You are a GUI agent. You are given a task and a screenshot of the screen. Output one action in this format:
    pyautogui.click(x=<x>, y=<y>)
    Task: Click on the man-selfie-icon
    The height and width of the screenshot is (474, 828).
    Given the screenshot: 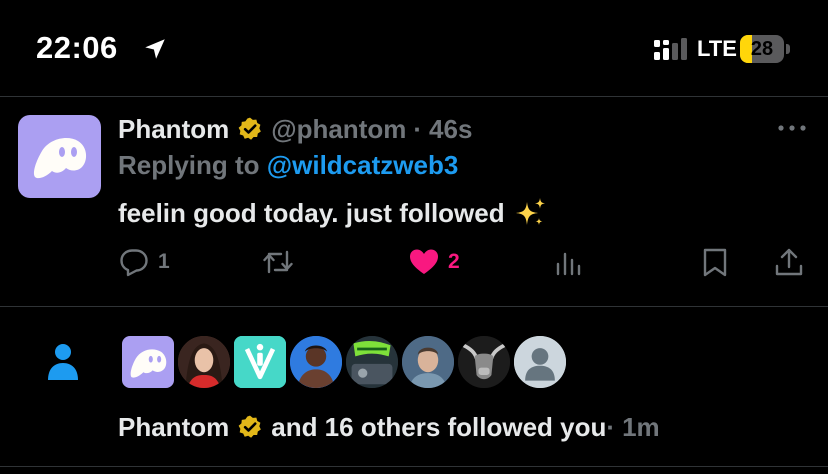 What is the action you would take?
    pyautogui.click(x=428, y=362)
    